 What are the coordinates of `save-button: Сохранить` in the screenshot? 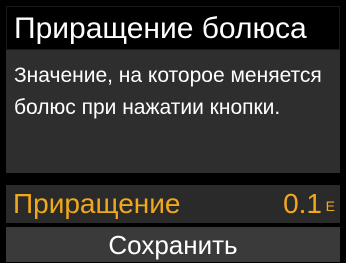 It's located at (173, 244).